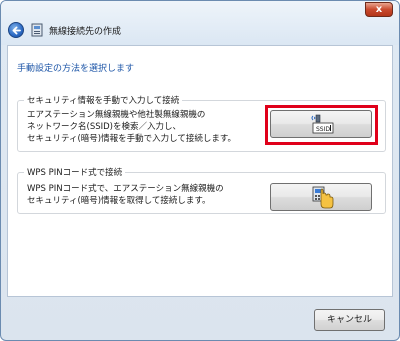 The height and width of the screenshot is (341, 400). Describe the element at coordinates (75, 172) in the screenshot. I see `wps-pin-legend: WPS PINコード式で接続` at that location.